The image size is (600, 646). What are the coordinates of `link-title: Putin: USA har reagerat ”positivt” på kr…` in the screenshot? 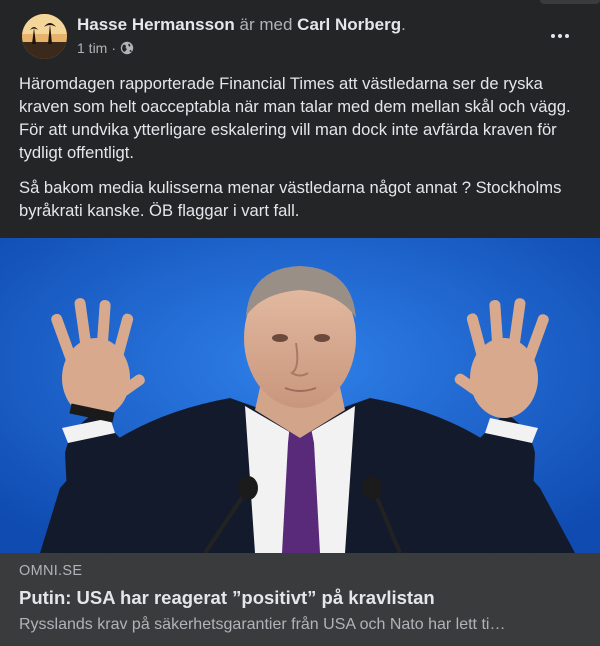 It's located at (227, 598).